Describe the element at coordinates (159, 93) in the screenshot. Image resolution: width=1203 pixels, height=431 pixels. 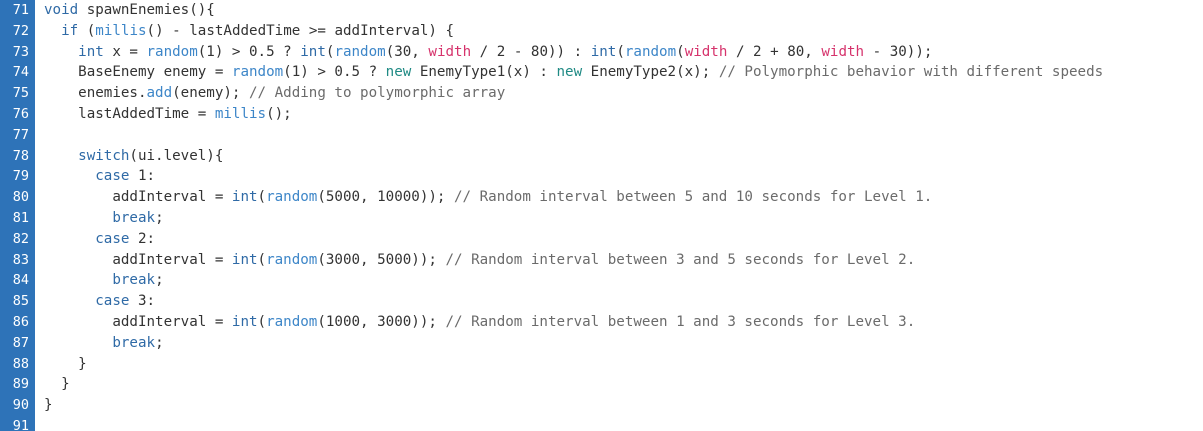
I see `code-token: add` at that location.